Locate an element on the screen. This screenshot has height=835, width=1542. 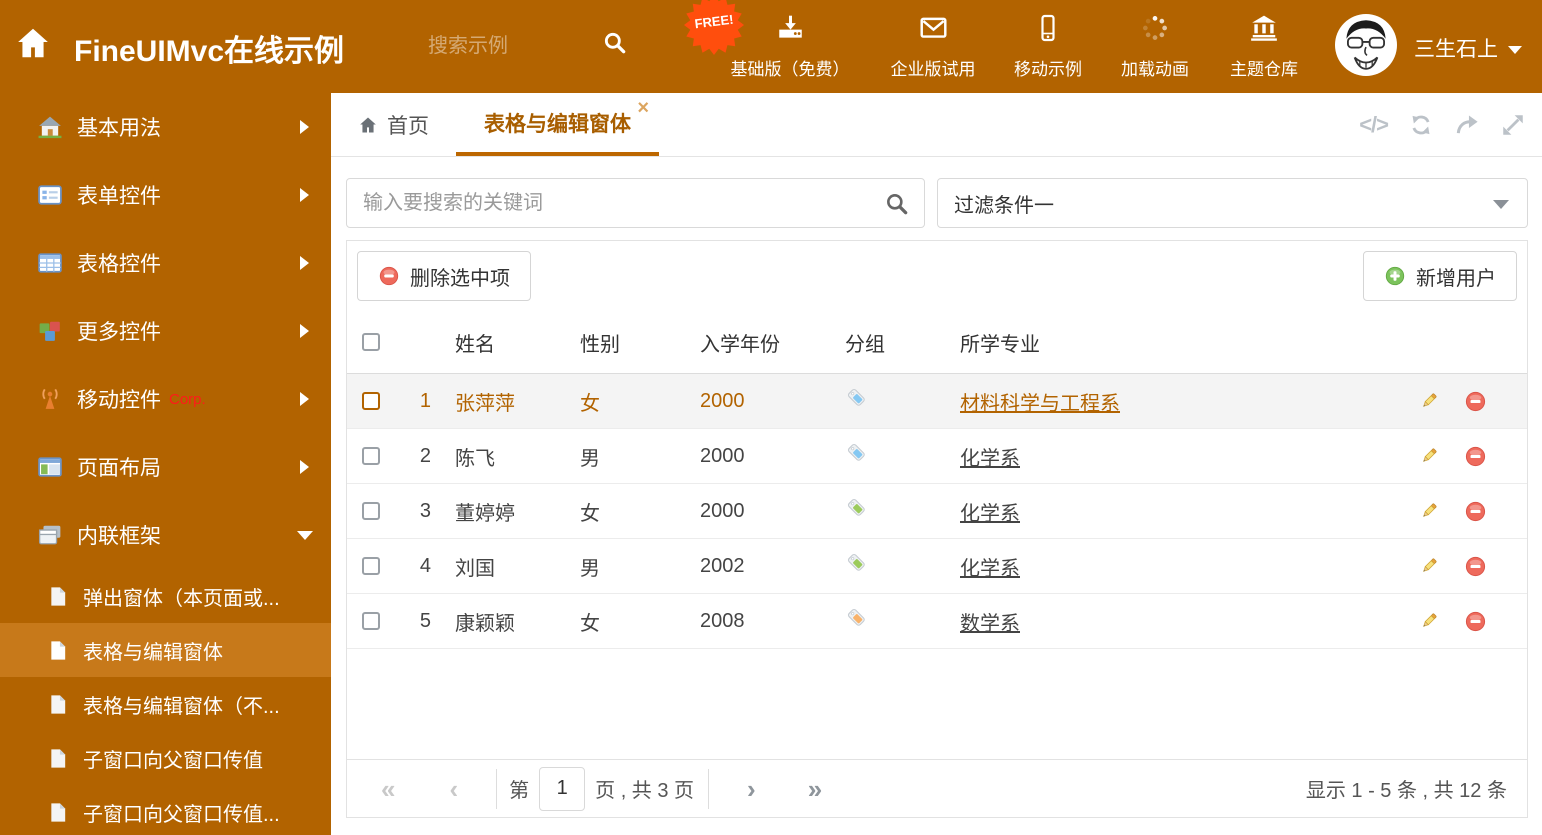
row-index: 1 is located at coordinates (425, 400).